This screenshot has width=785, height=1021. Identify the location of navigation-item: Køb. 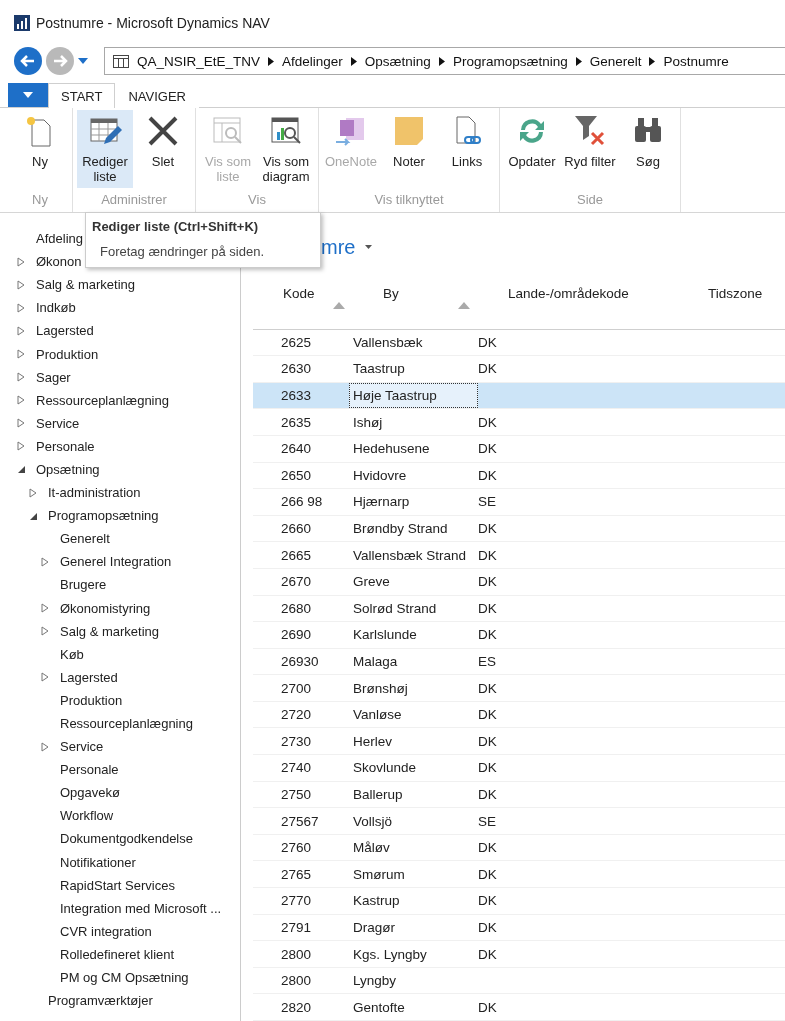
(72, 654).